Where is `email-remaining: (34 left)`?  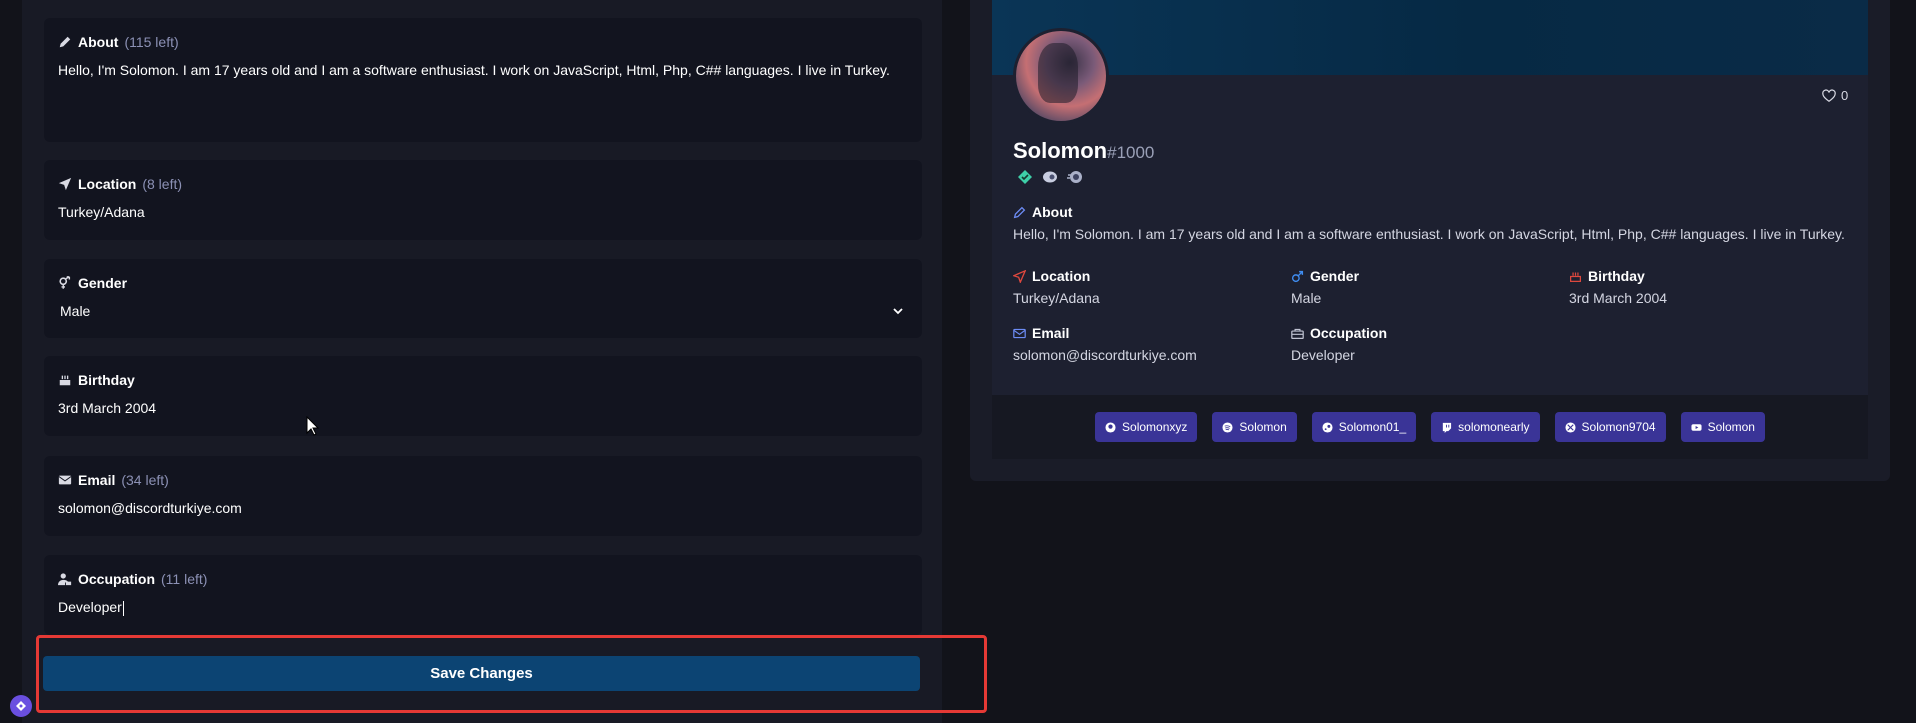
email-remaining: (34 left) is located at coordinates (145, 480).